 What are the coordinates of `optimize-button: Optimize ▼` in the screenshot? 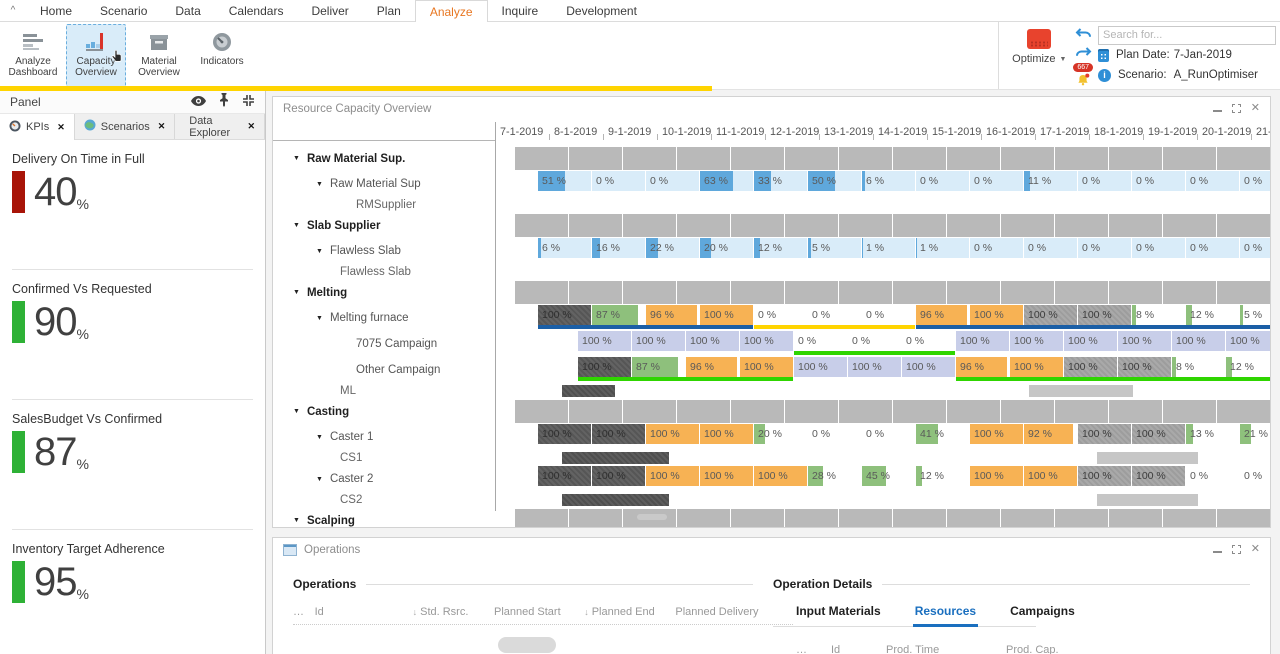 It's located at (1039, 55).